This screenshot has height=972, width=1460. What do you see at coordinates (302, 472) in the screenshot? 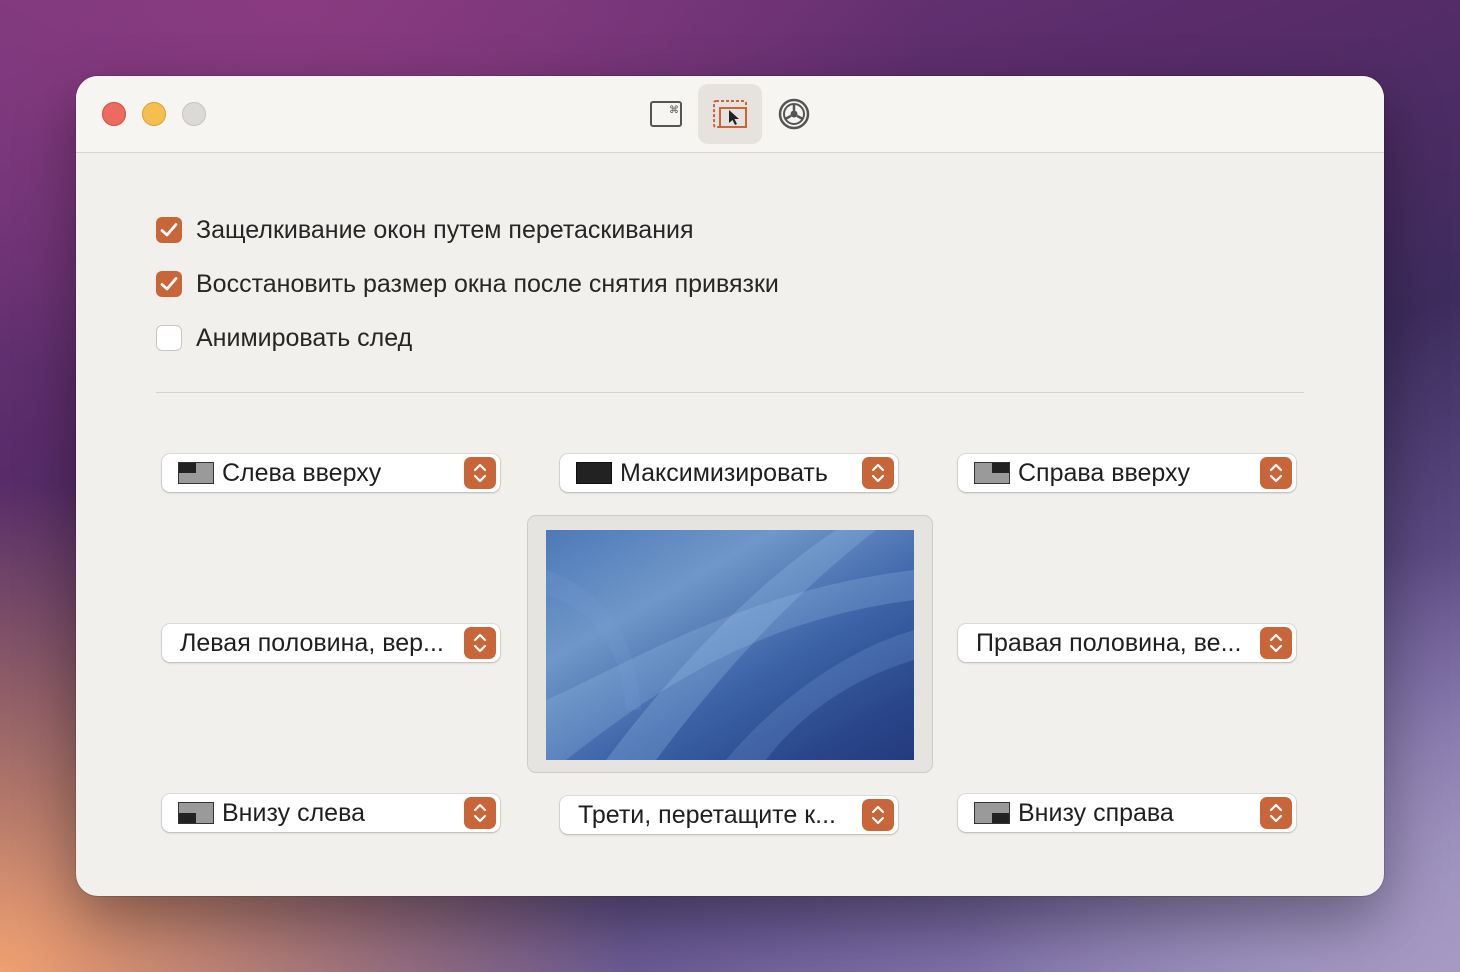
I see `snap-option-label: Слева вверху` at bounding box center [302, 472].